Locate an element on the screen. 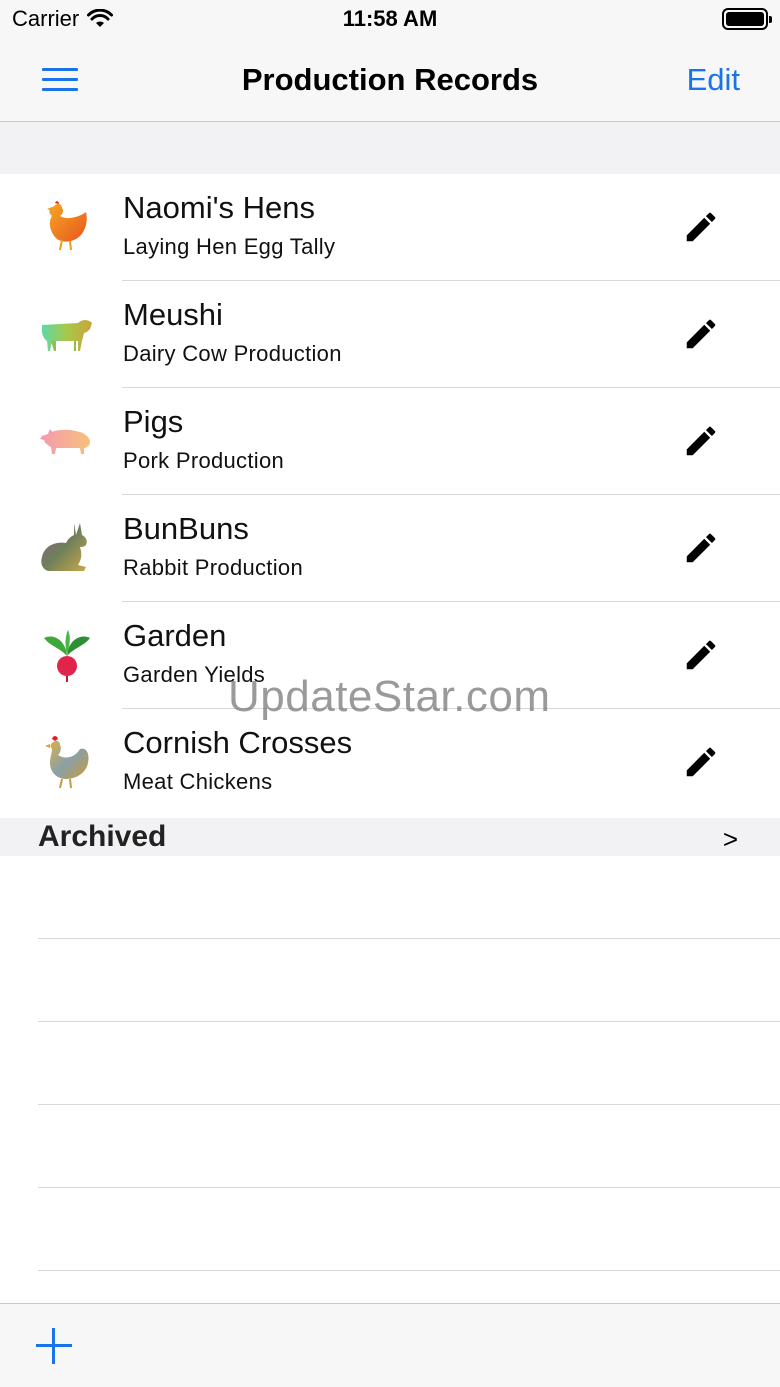 This screenshot has height=1387, width=780. hen-icon is located at coordinates (67, 226).